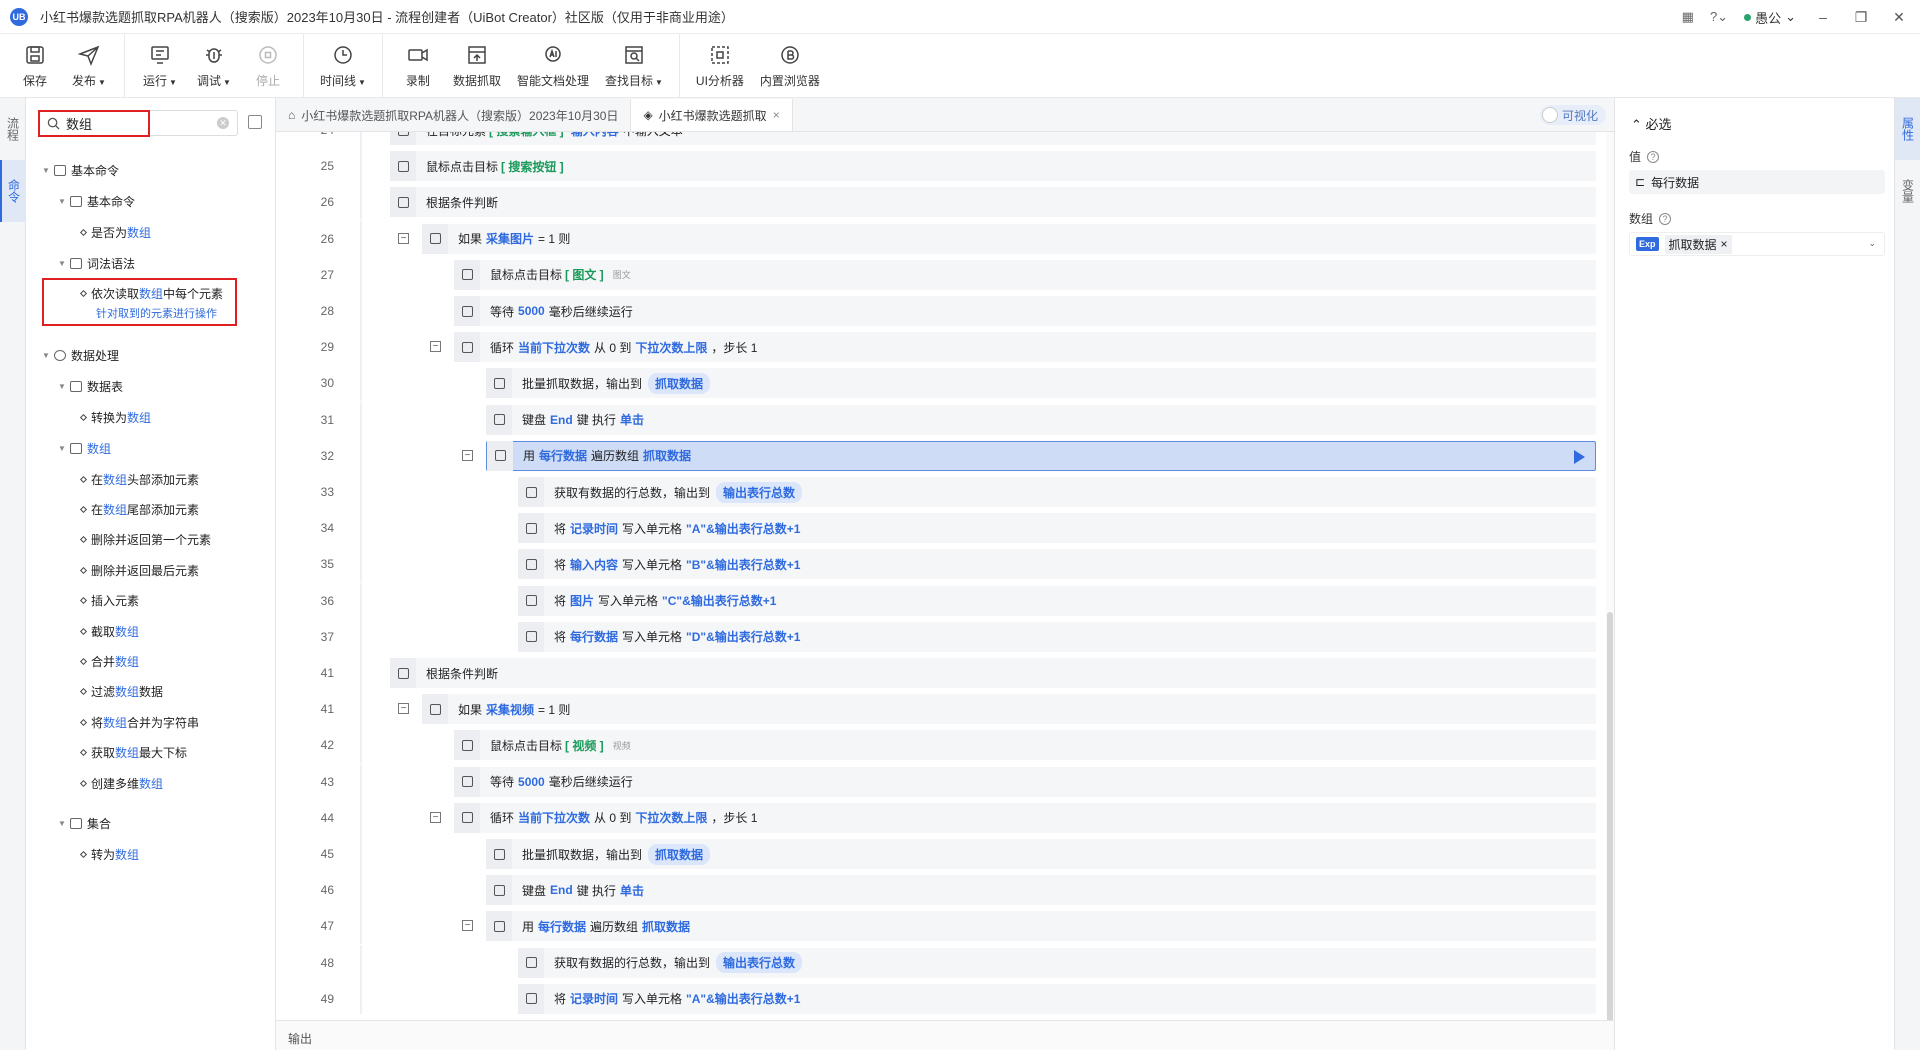 Image resolution: width=1920 pixels, height=1050 pixels. What do you see at coordinates (671, 817) in the screenshot?
I see `var-ref: 下拉次数上限` at bounding box center [671, 817].